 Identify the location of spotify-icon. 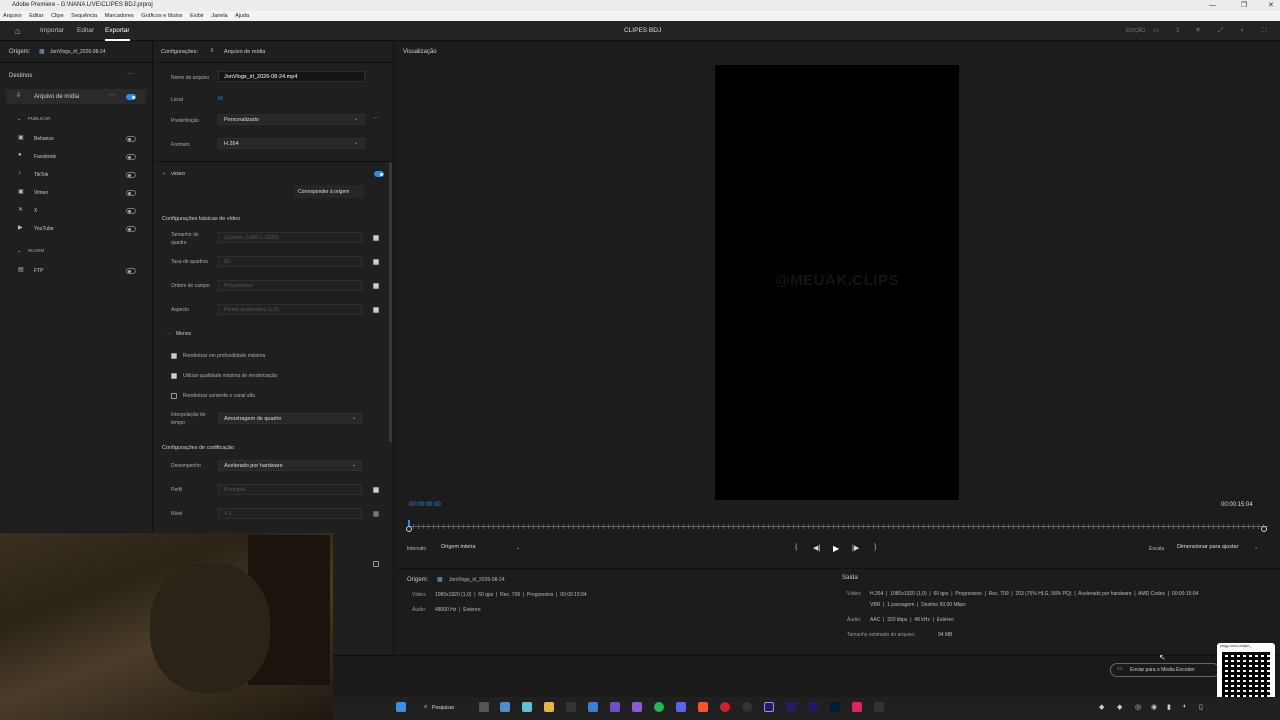
(659, 707).